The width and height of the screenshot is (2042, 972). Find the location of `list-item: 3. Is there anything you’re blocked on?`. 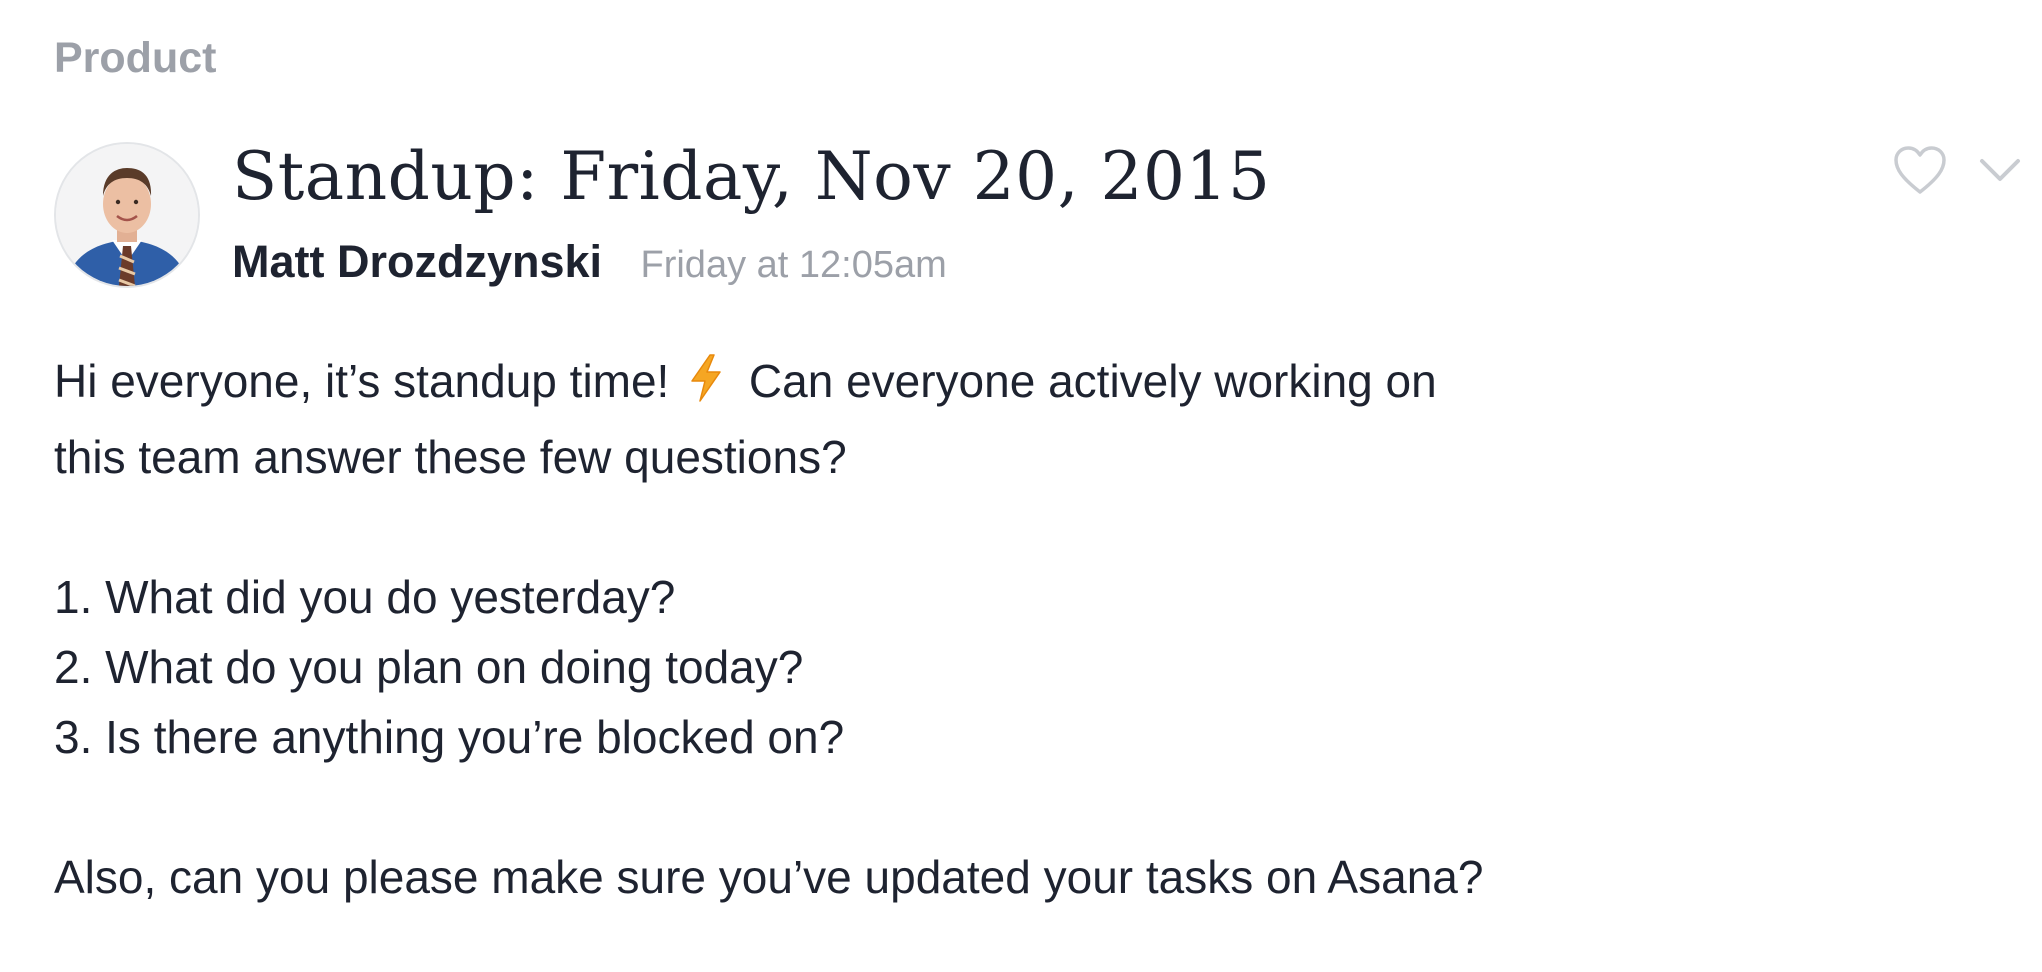

list-item: 3. Is there anything you’re blocked on? is located at coordinates (449, 737).